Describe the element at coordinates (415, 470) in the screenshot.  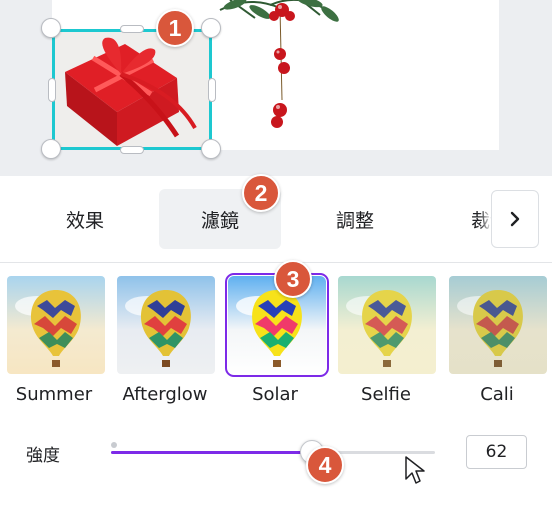
I see `mouse-pointer-icon` at that location.